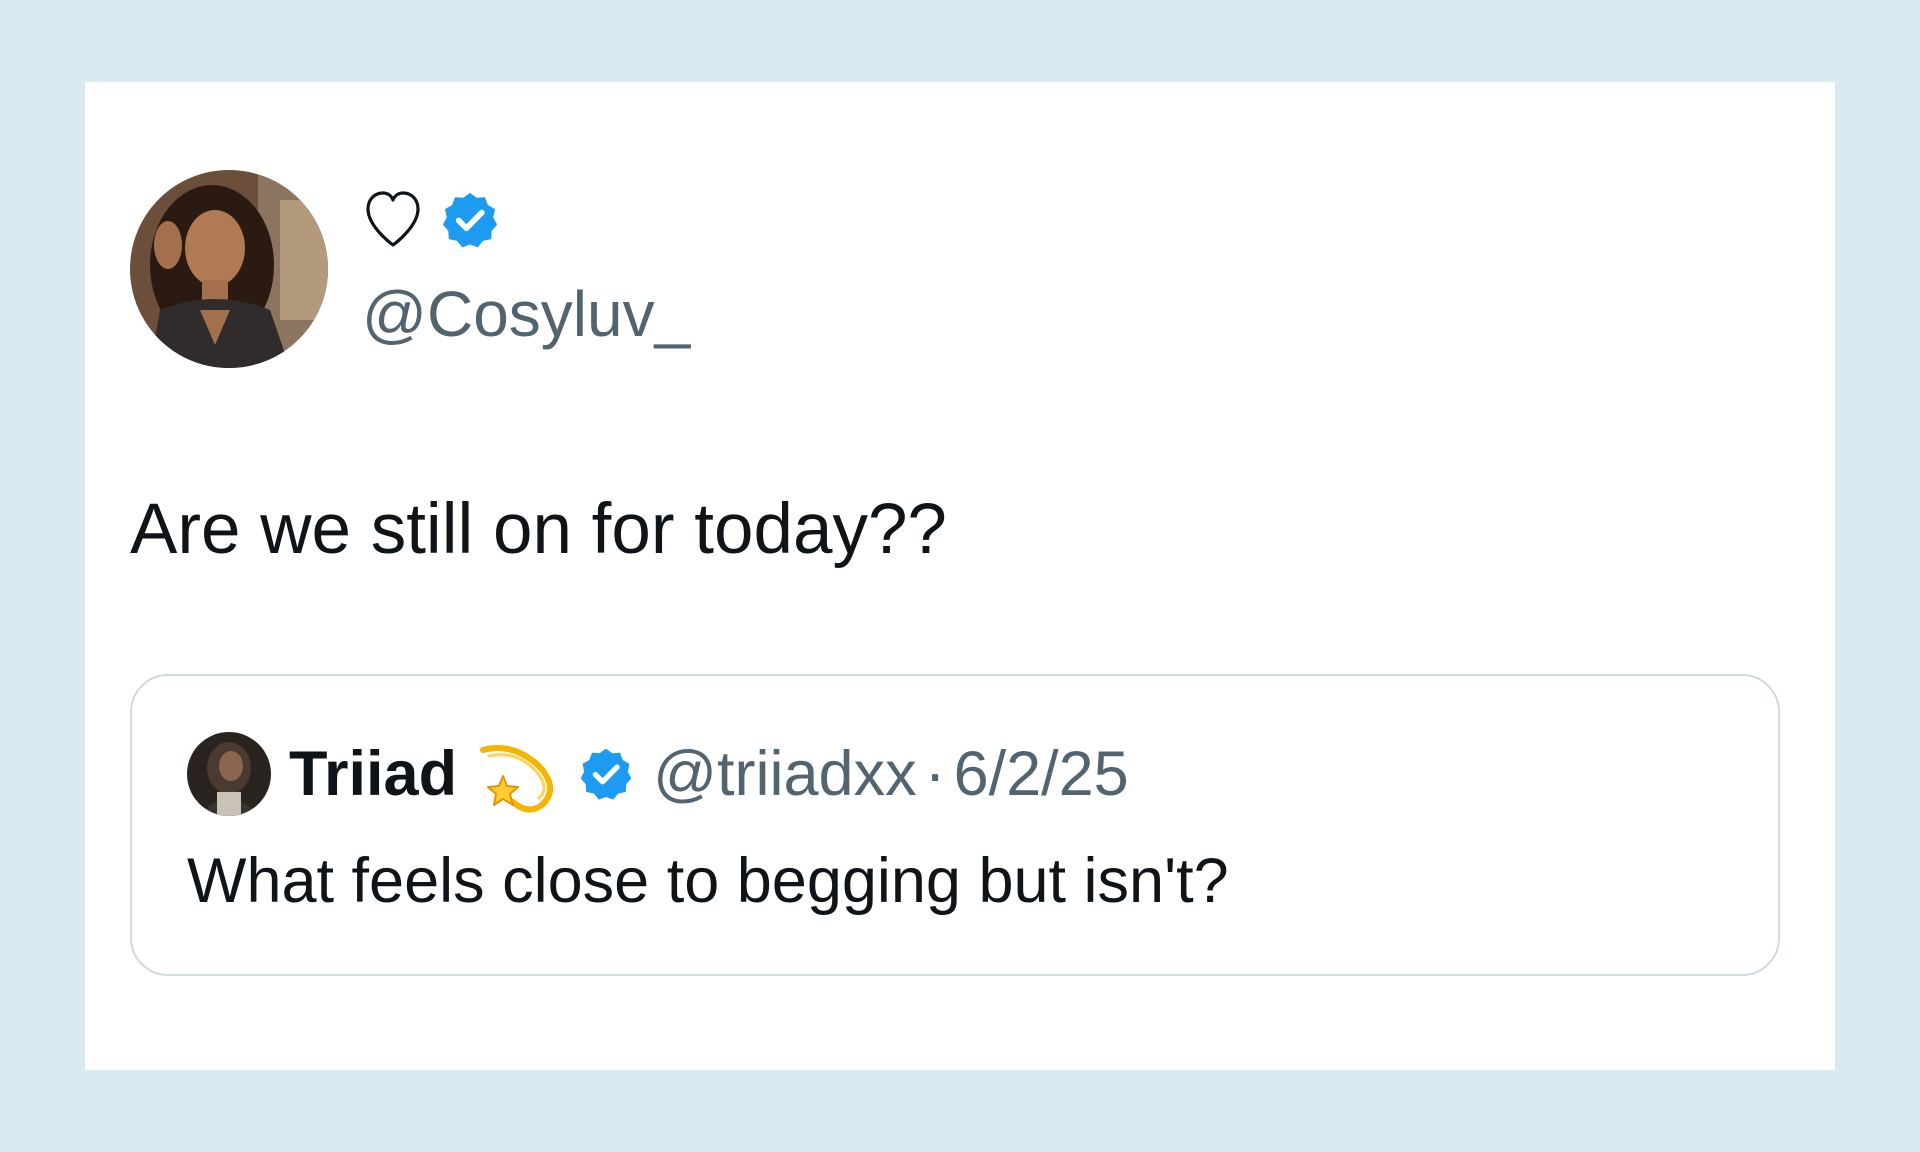 Image resolution: width=1920 pixels, height=1152 pixels. Describe the element at coordinates (785, 774) in the screenshot. I see `quoted-author-handle: @triiadxx` at that location.